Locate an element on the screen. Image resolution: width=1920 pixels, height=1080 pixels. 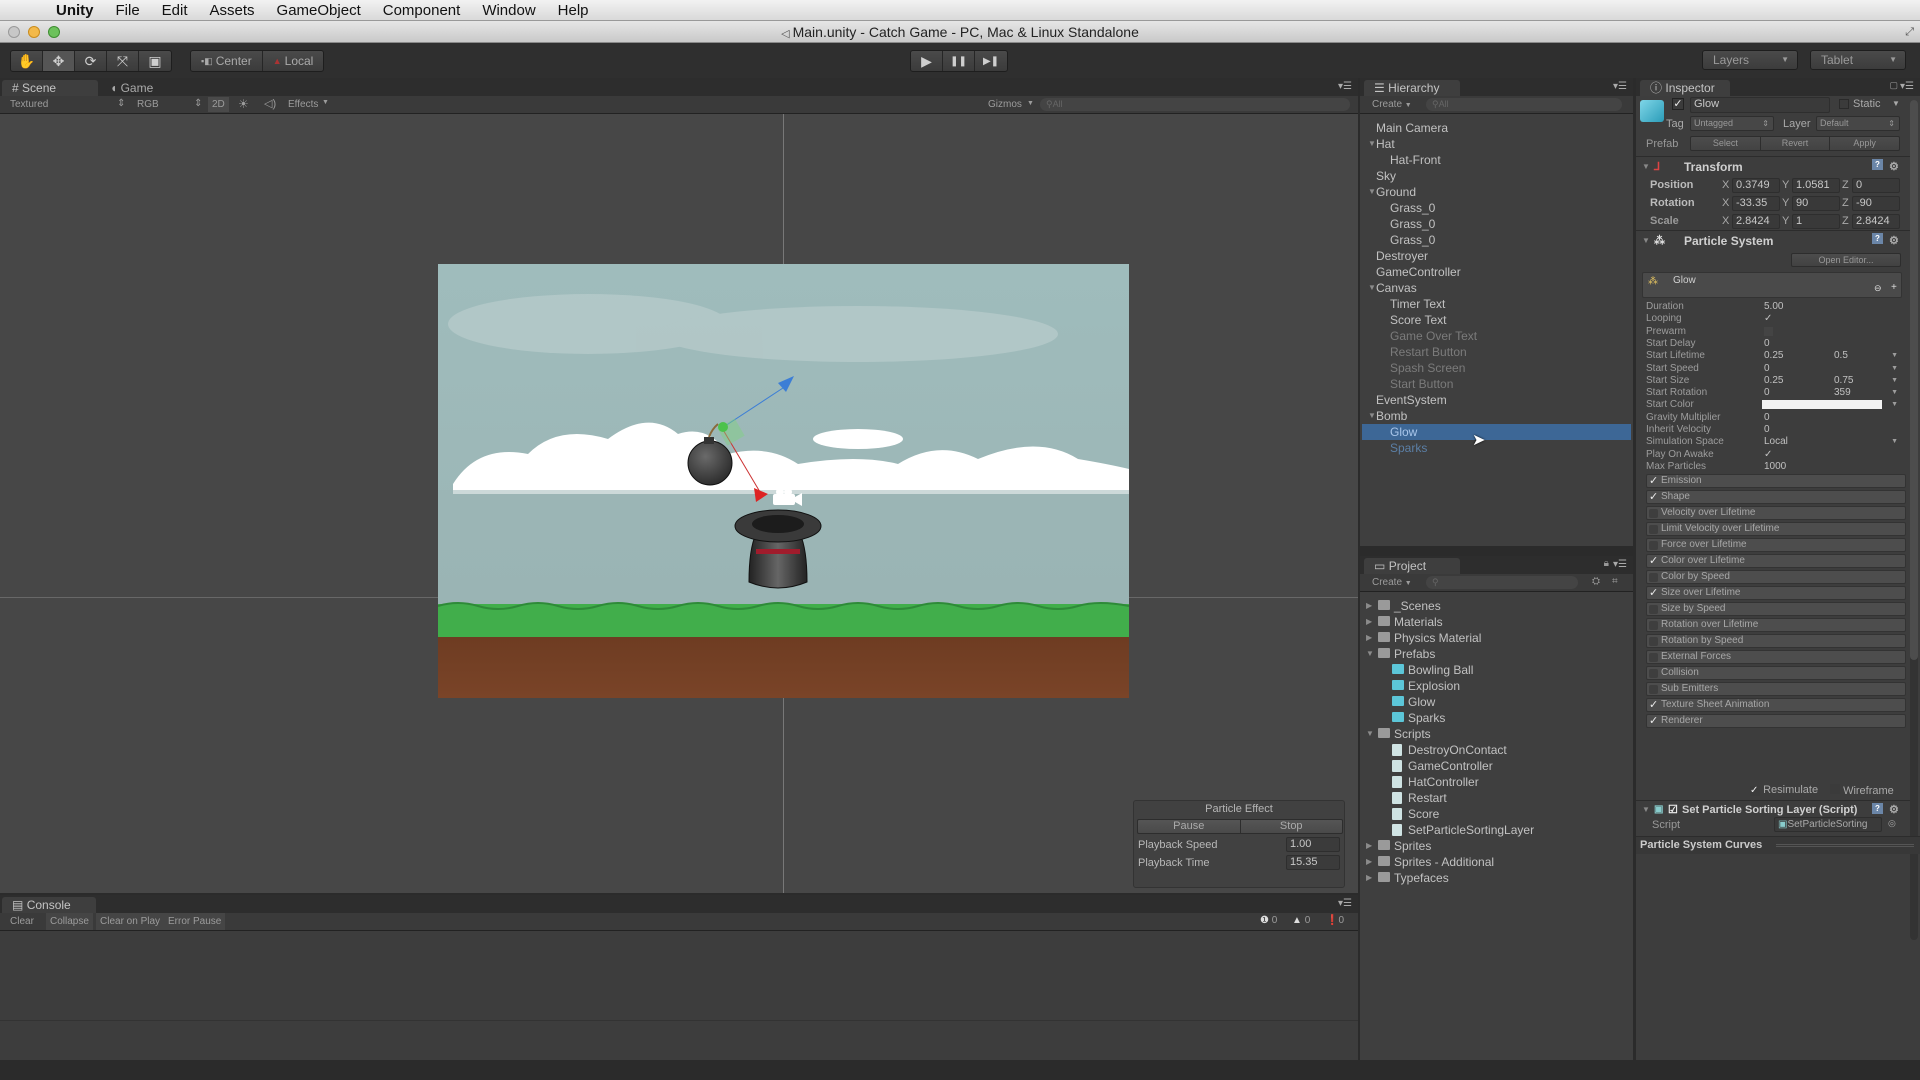
prefab-select-button: Select is located at coordinates (1726, 143).